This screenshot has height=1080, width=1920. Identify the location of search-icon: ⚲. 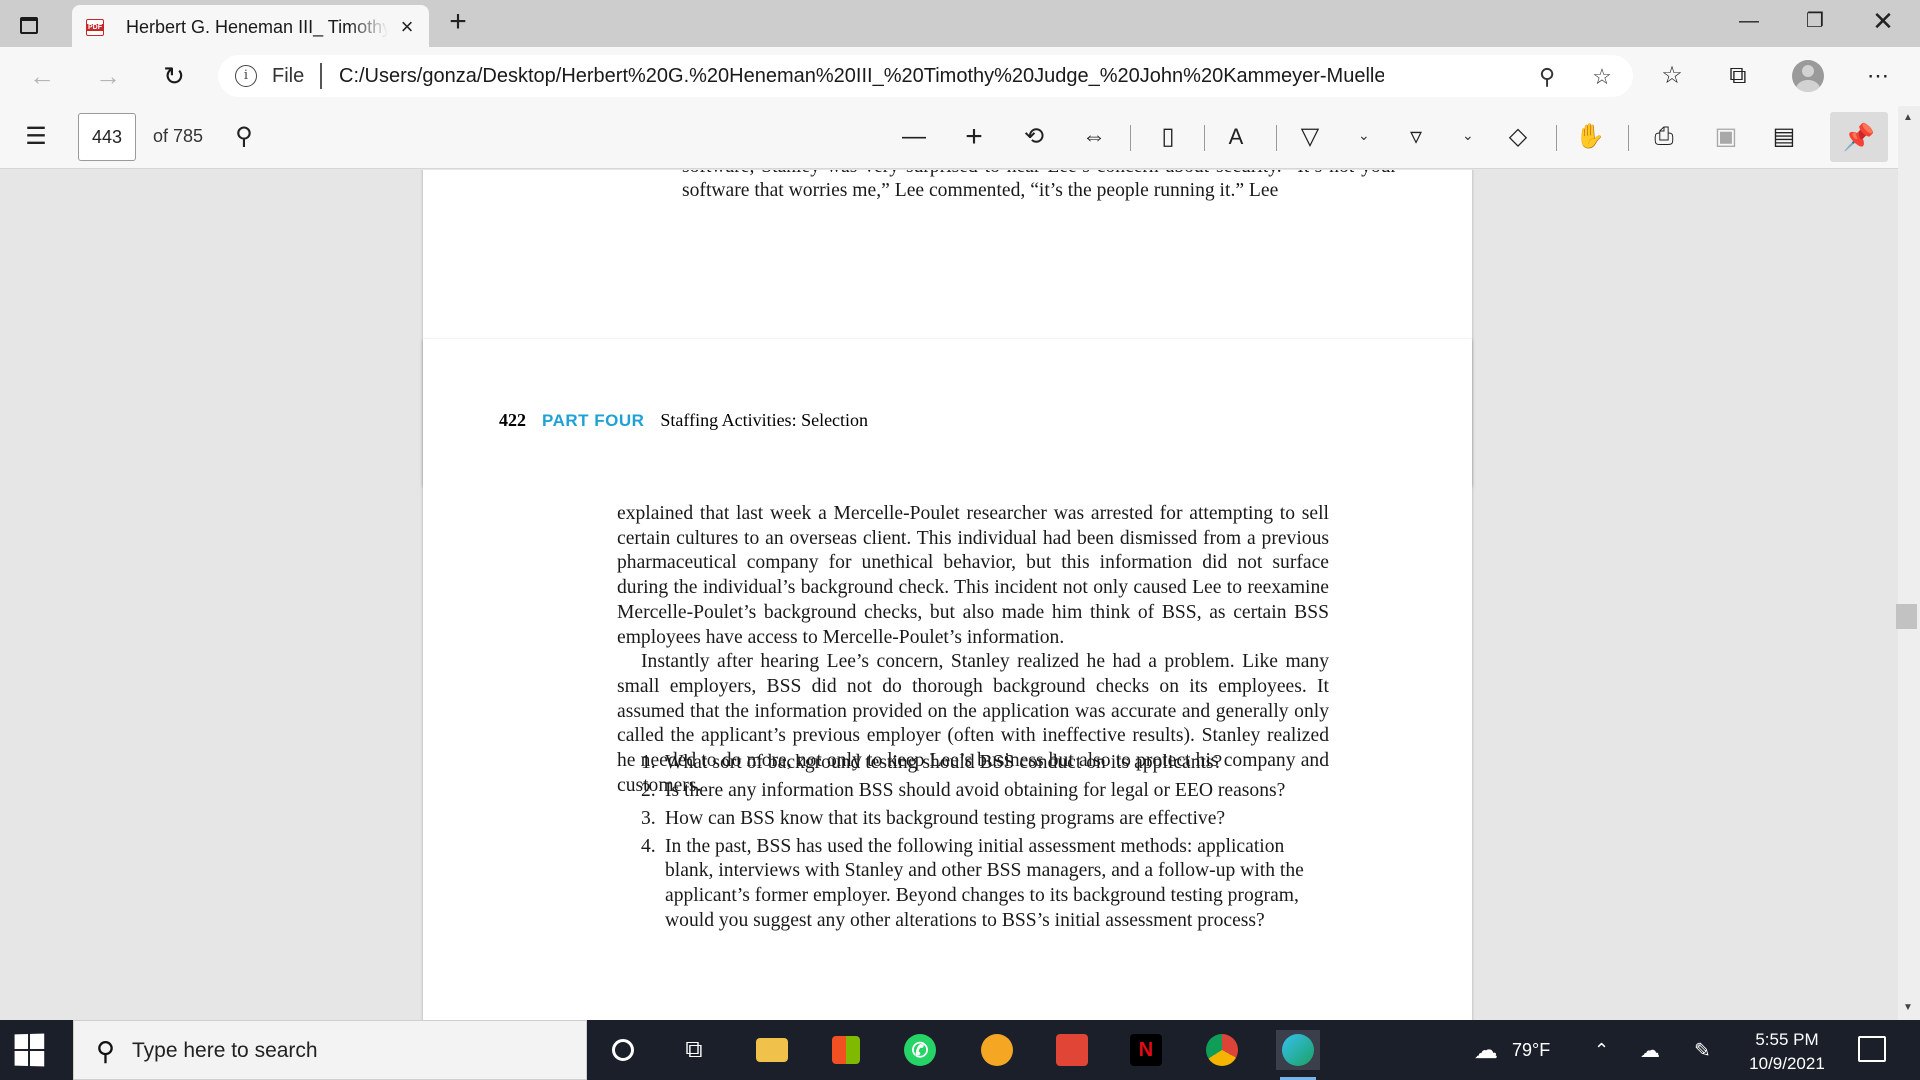
(106, 1051).